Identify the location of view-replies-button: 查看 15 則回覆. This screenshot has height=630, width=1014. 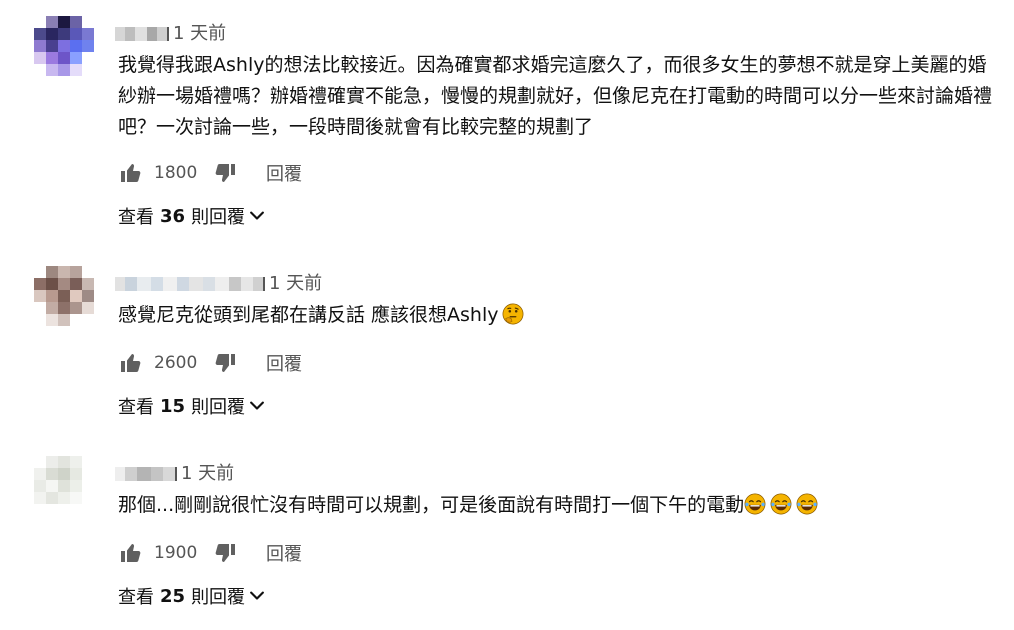
(192, 406).